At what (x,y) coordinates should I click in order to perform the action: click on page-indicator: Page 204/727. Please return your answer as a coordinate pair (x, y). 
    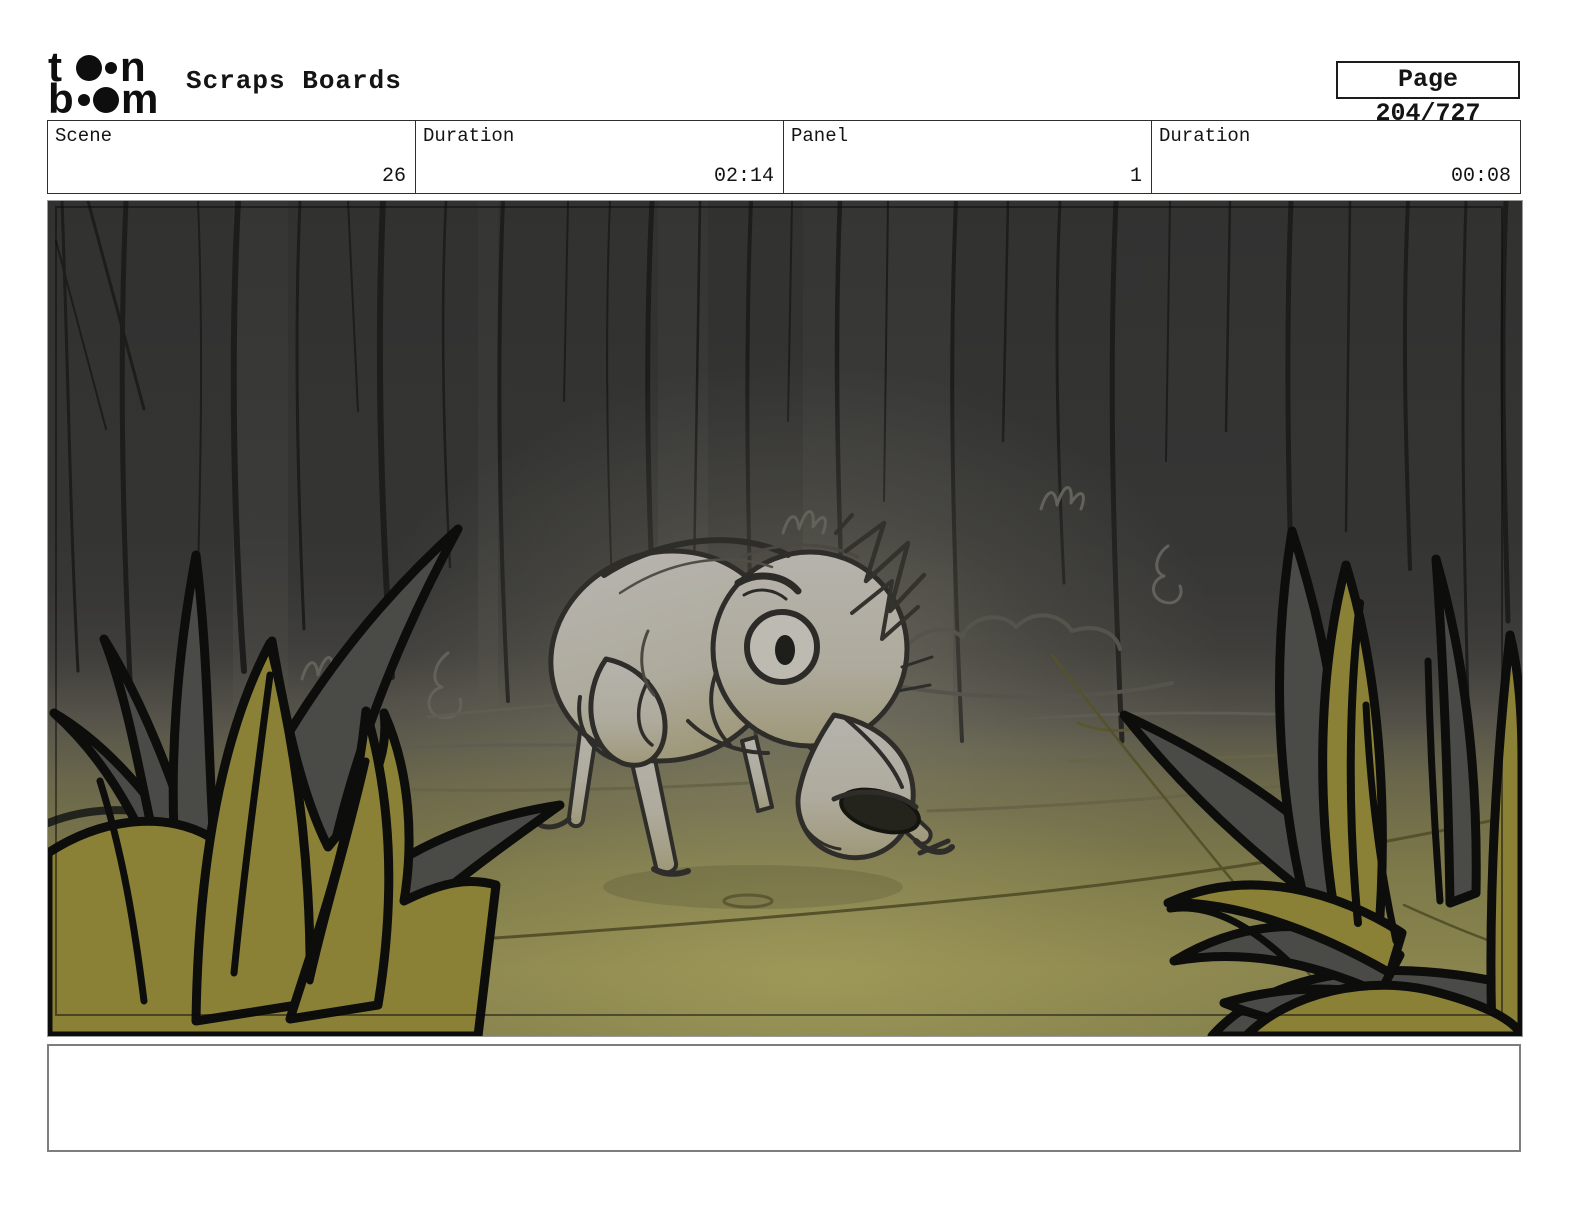
    Looking at the image, I should click on (1428, 94).